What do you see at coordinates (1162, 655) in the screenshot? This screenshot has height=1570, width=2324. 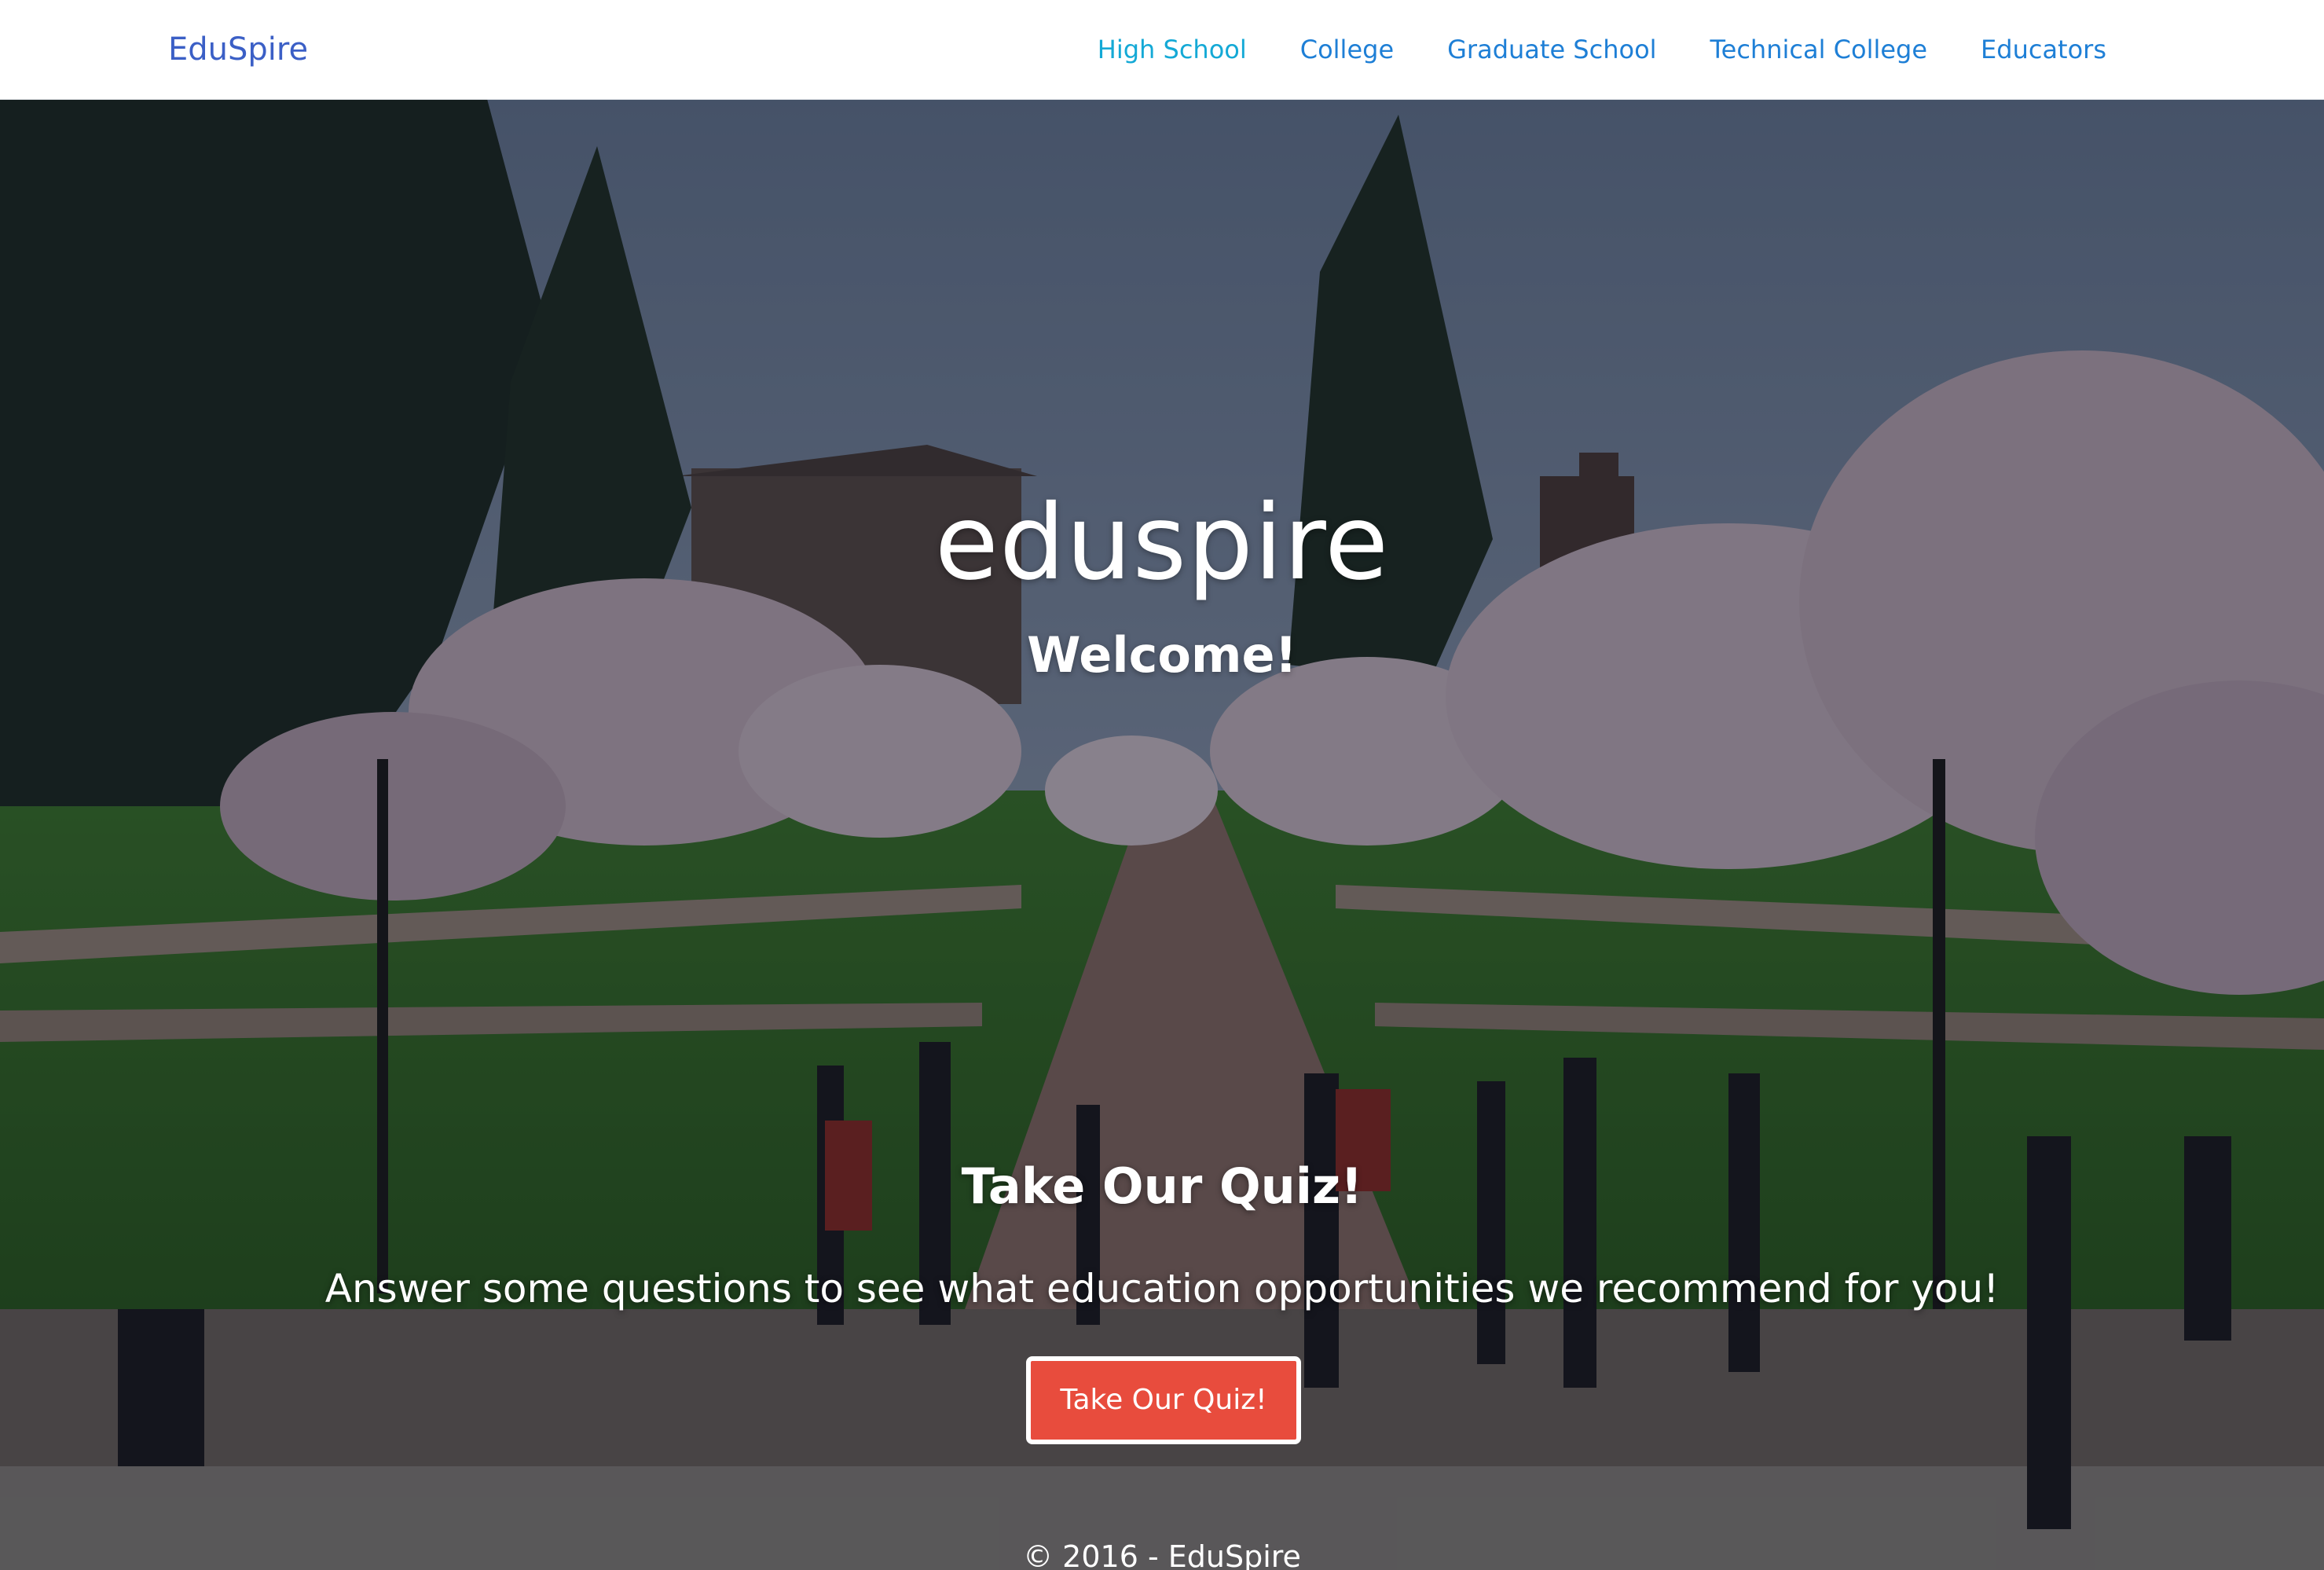 I see `hero-welcome-heading: Welcome!` at bounding box center [1162, 655].